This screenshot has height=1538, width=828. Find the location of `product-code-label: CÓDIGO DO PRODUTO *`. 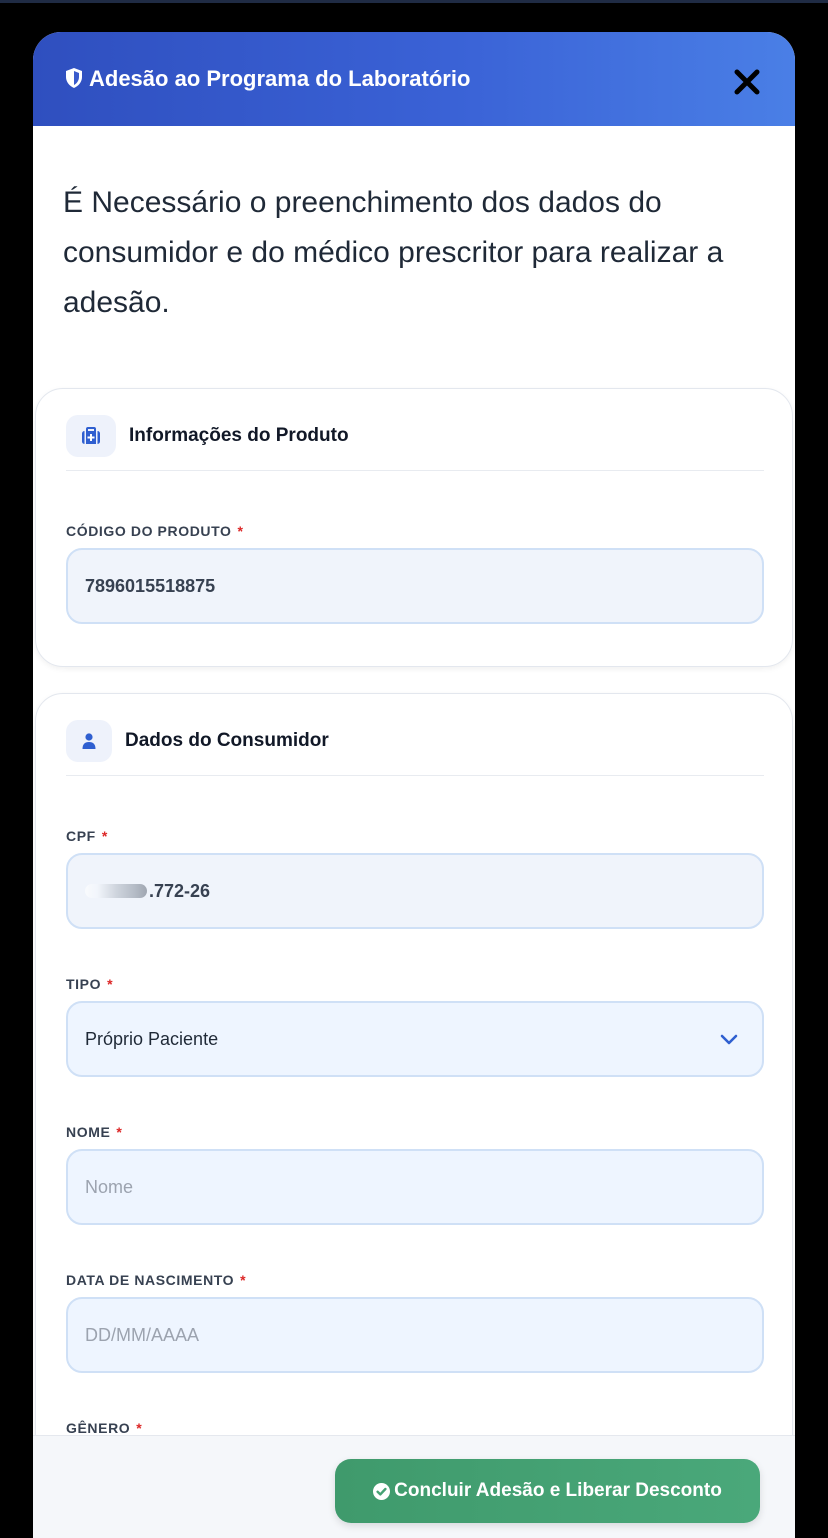

product-code-label: CÓDIGO DO PRODUTO * is located at coordinates (155, 531).